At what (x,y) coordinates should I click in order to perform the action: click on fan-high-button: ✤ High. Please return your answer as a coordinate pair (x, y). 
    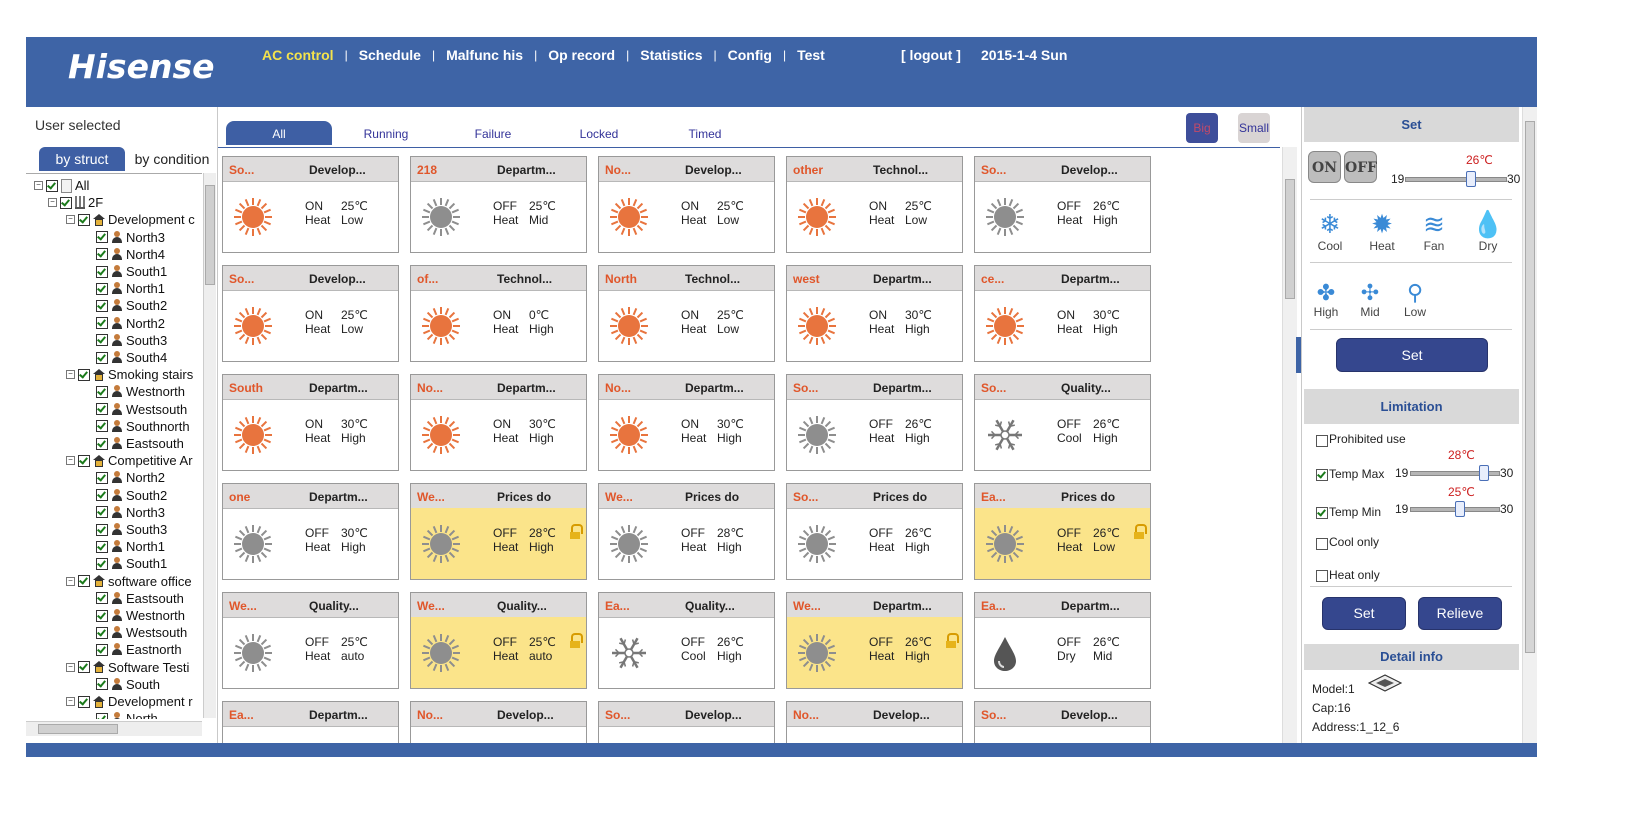
    Looking at the image, I should click on (1326, 300).